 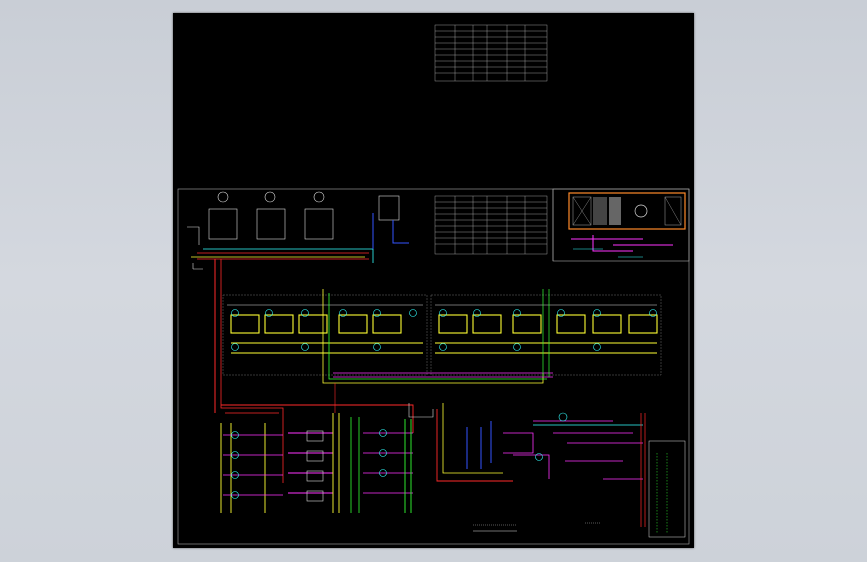 I want to click on floor-zones, so click(x=441, y=361).